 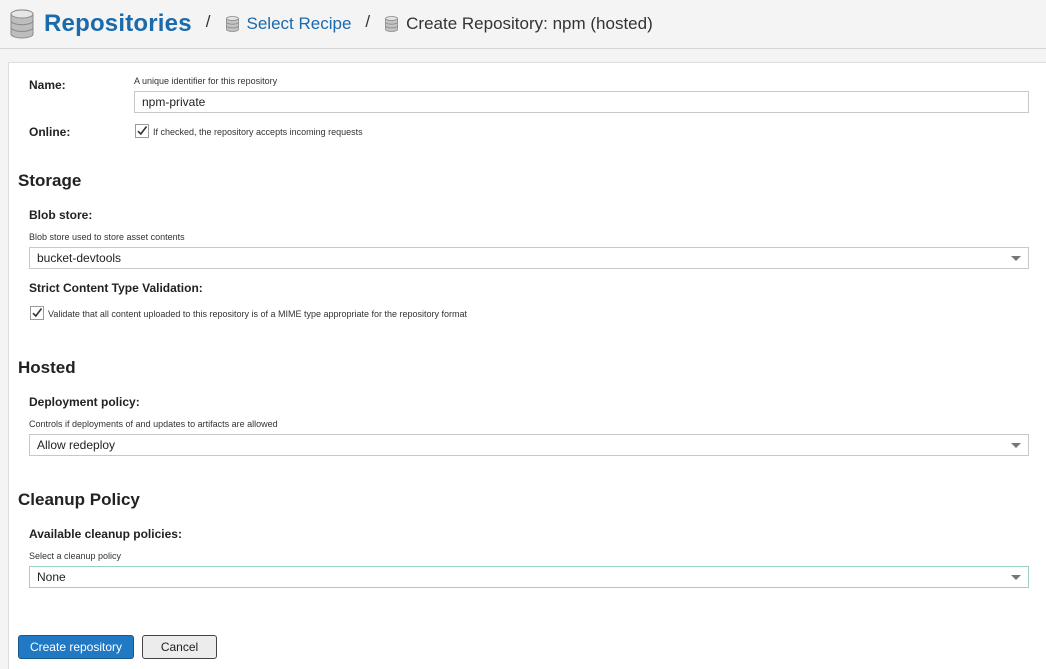 What do you see at coordinates (118, 24) in the screenshot?
I see `breadcrumb-repositories: Repositories` at bounding box center [118, 24].